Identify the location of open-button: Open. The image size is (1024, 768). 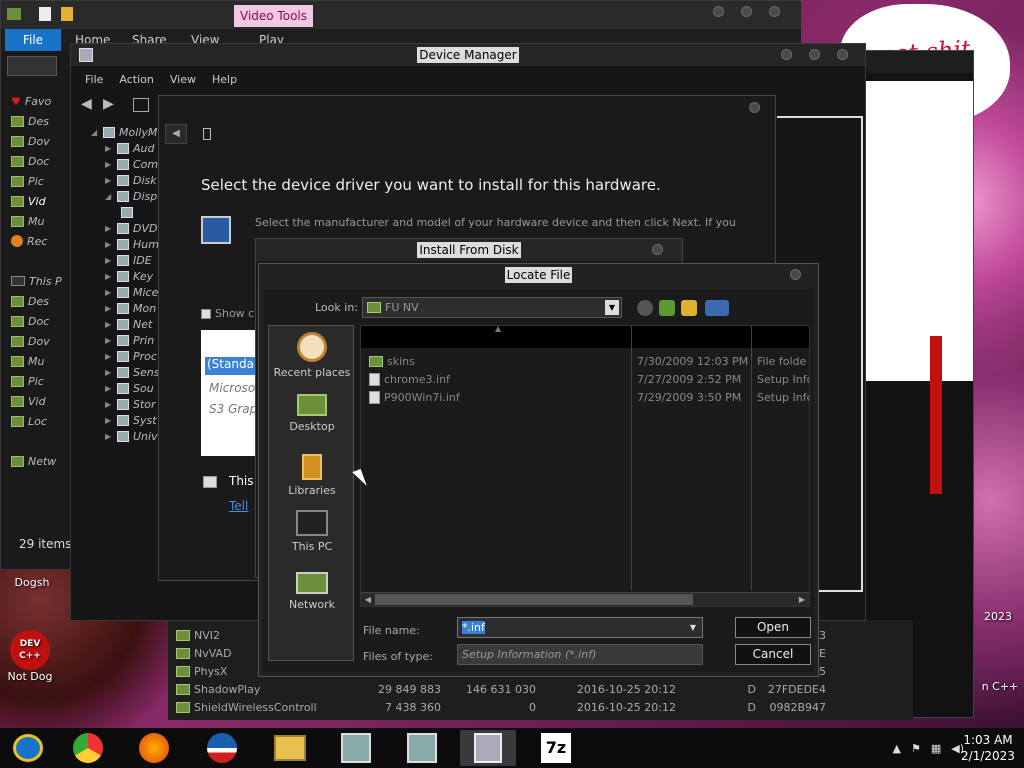
(773, 627).